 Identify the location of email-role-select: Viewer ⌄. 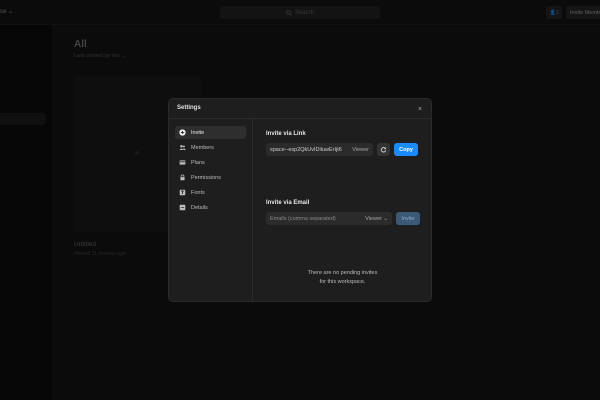
(376, 219).